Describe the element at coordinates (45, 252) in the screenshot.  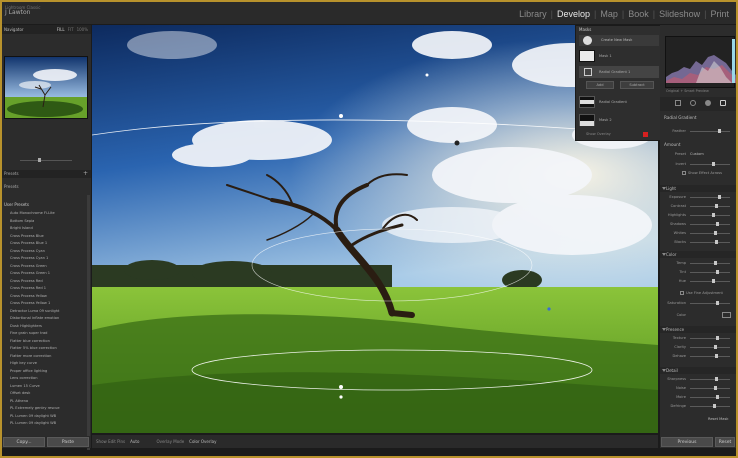
I see `preset-item: Cross Process Cyan` at that location.